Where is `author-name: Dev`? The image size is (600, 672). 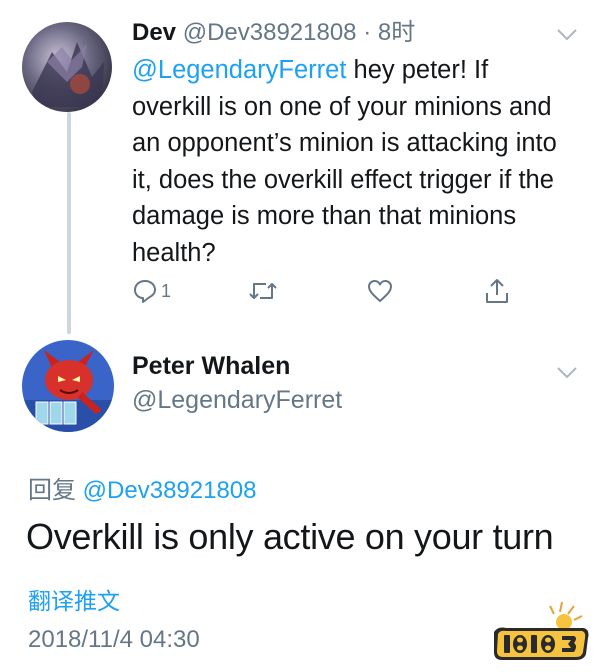
author-name: Dev is located at coordinates (154, 32).